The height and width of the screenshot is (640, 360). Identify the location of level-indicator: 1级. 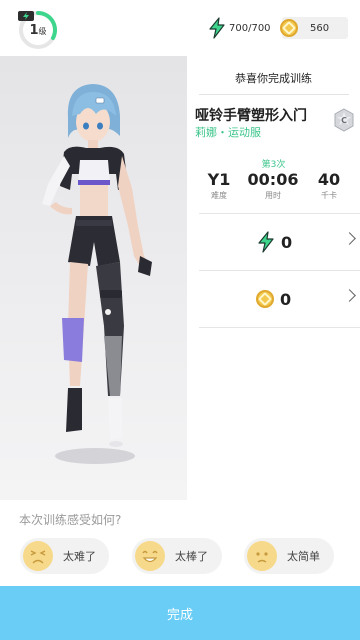
(38, 30).